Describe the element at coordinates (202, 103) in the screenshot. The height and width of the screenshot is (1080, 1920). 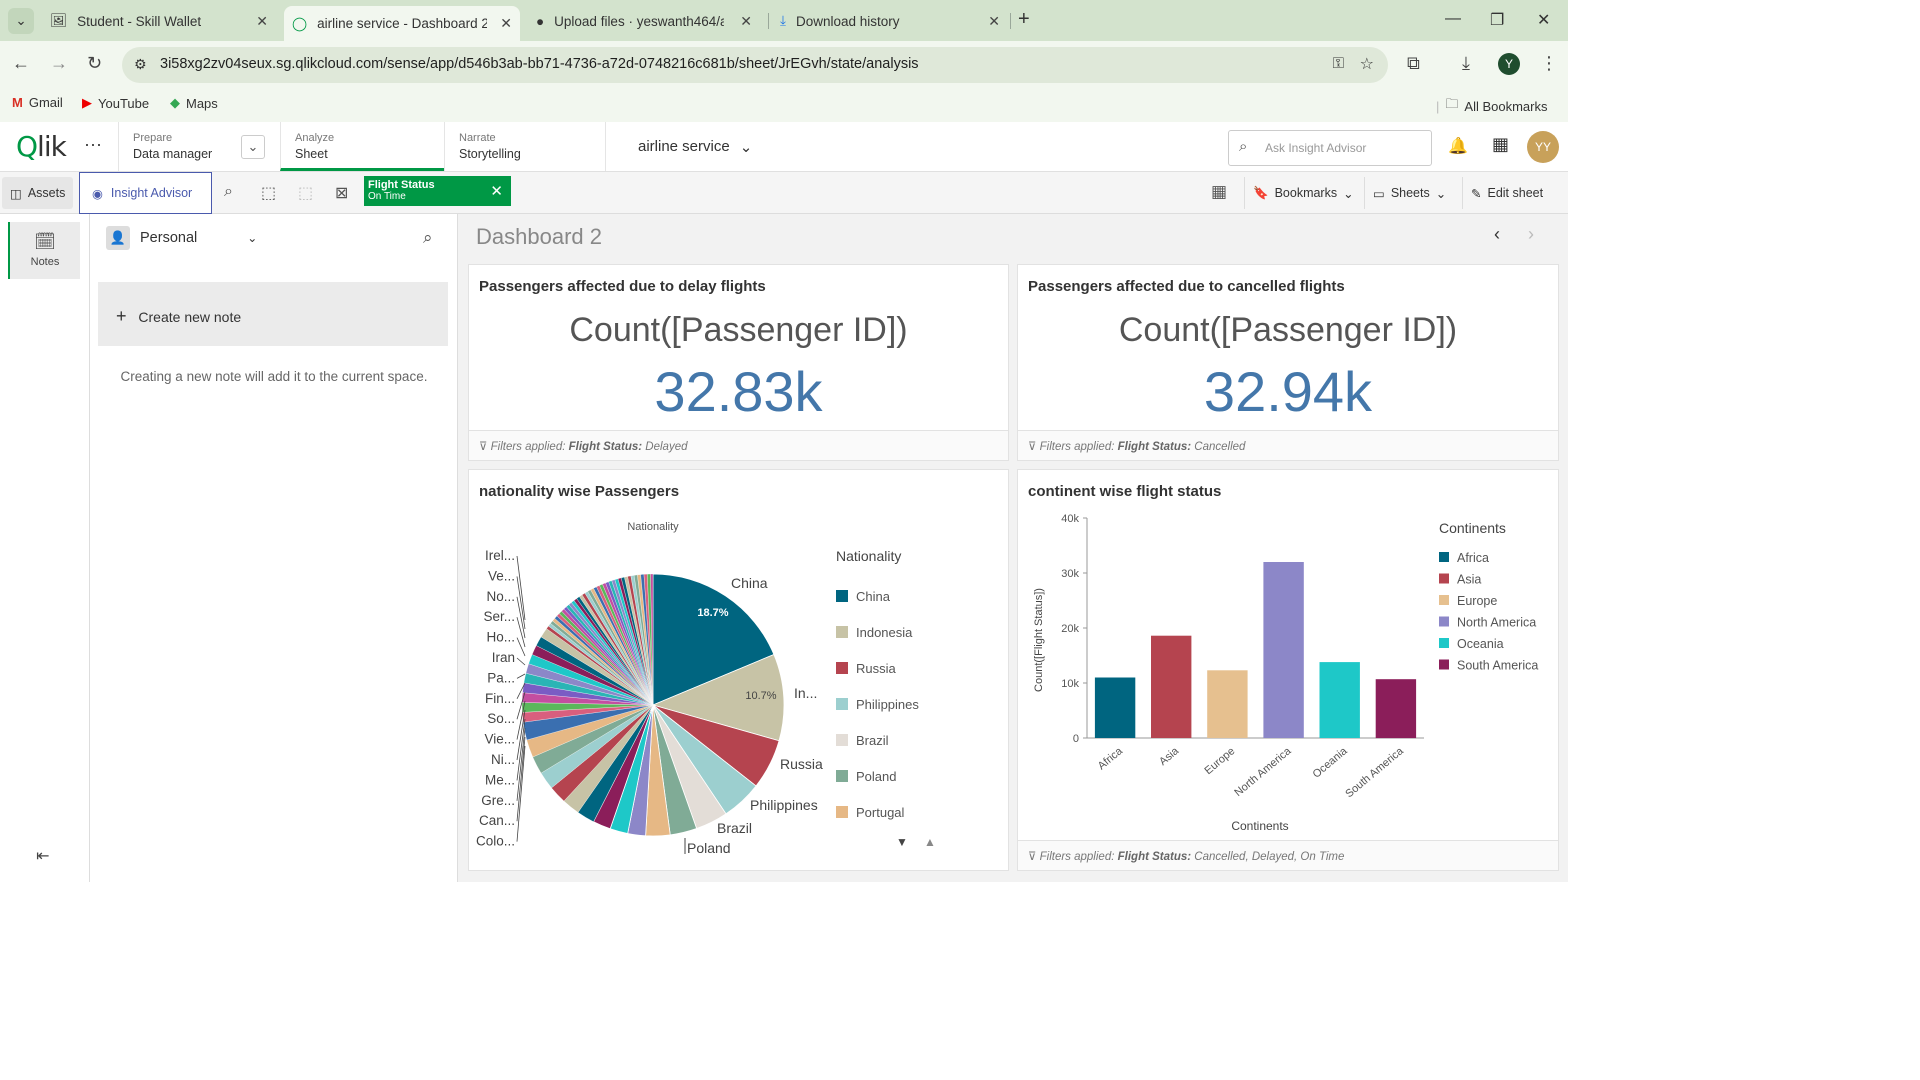
I see `bookmark-label: Maps` at that location.